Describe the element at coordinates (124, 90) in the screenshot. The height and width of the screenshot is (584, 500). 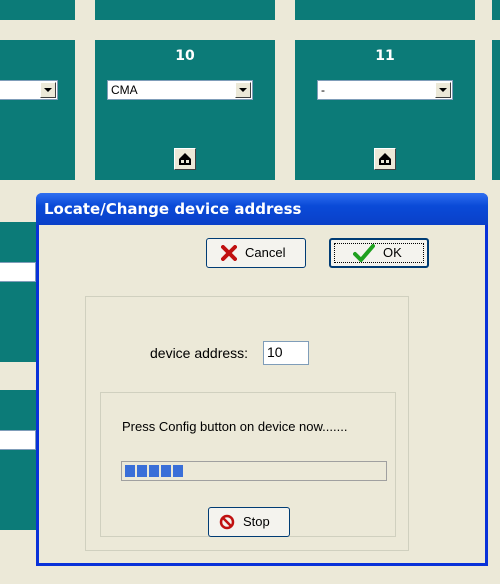
I see `combo-value: CMA` at that location.